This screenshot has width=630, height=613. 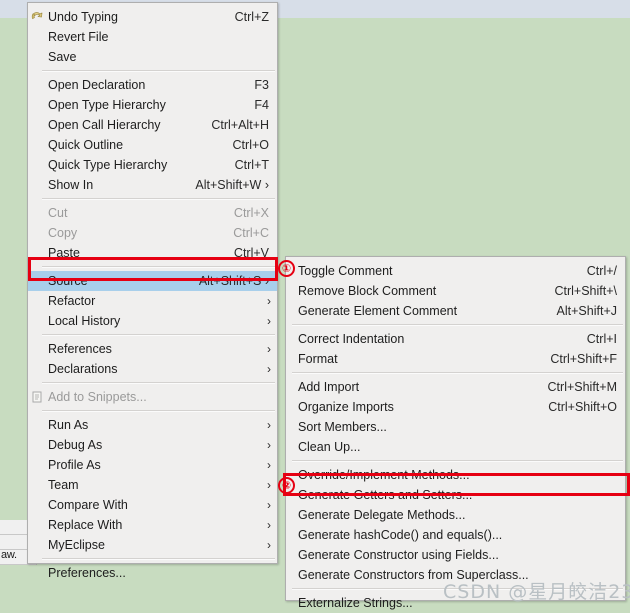 I want to click on menu-item-label: References, so click(x=80, y=349).